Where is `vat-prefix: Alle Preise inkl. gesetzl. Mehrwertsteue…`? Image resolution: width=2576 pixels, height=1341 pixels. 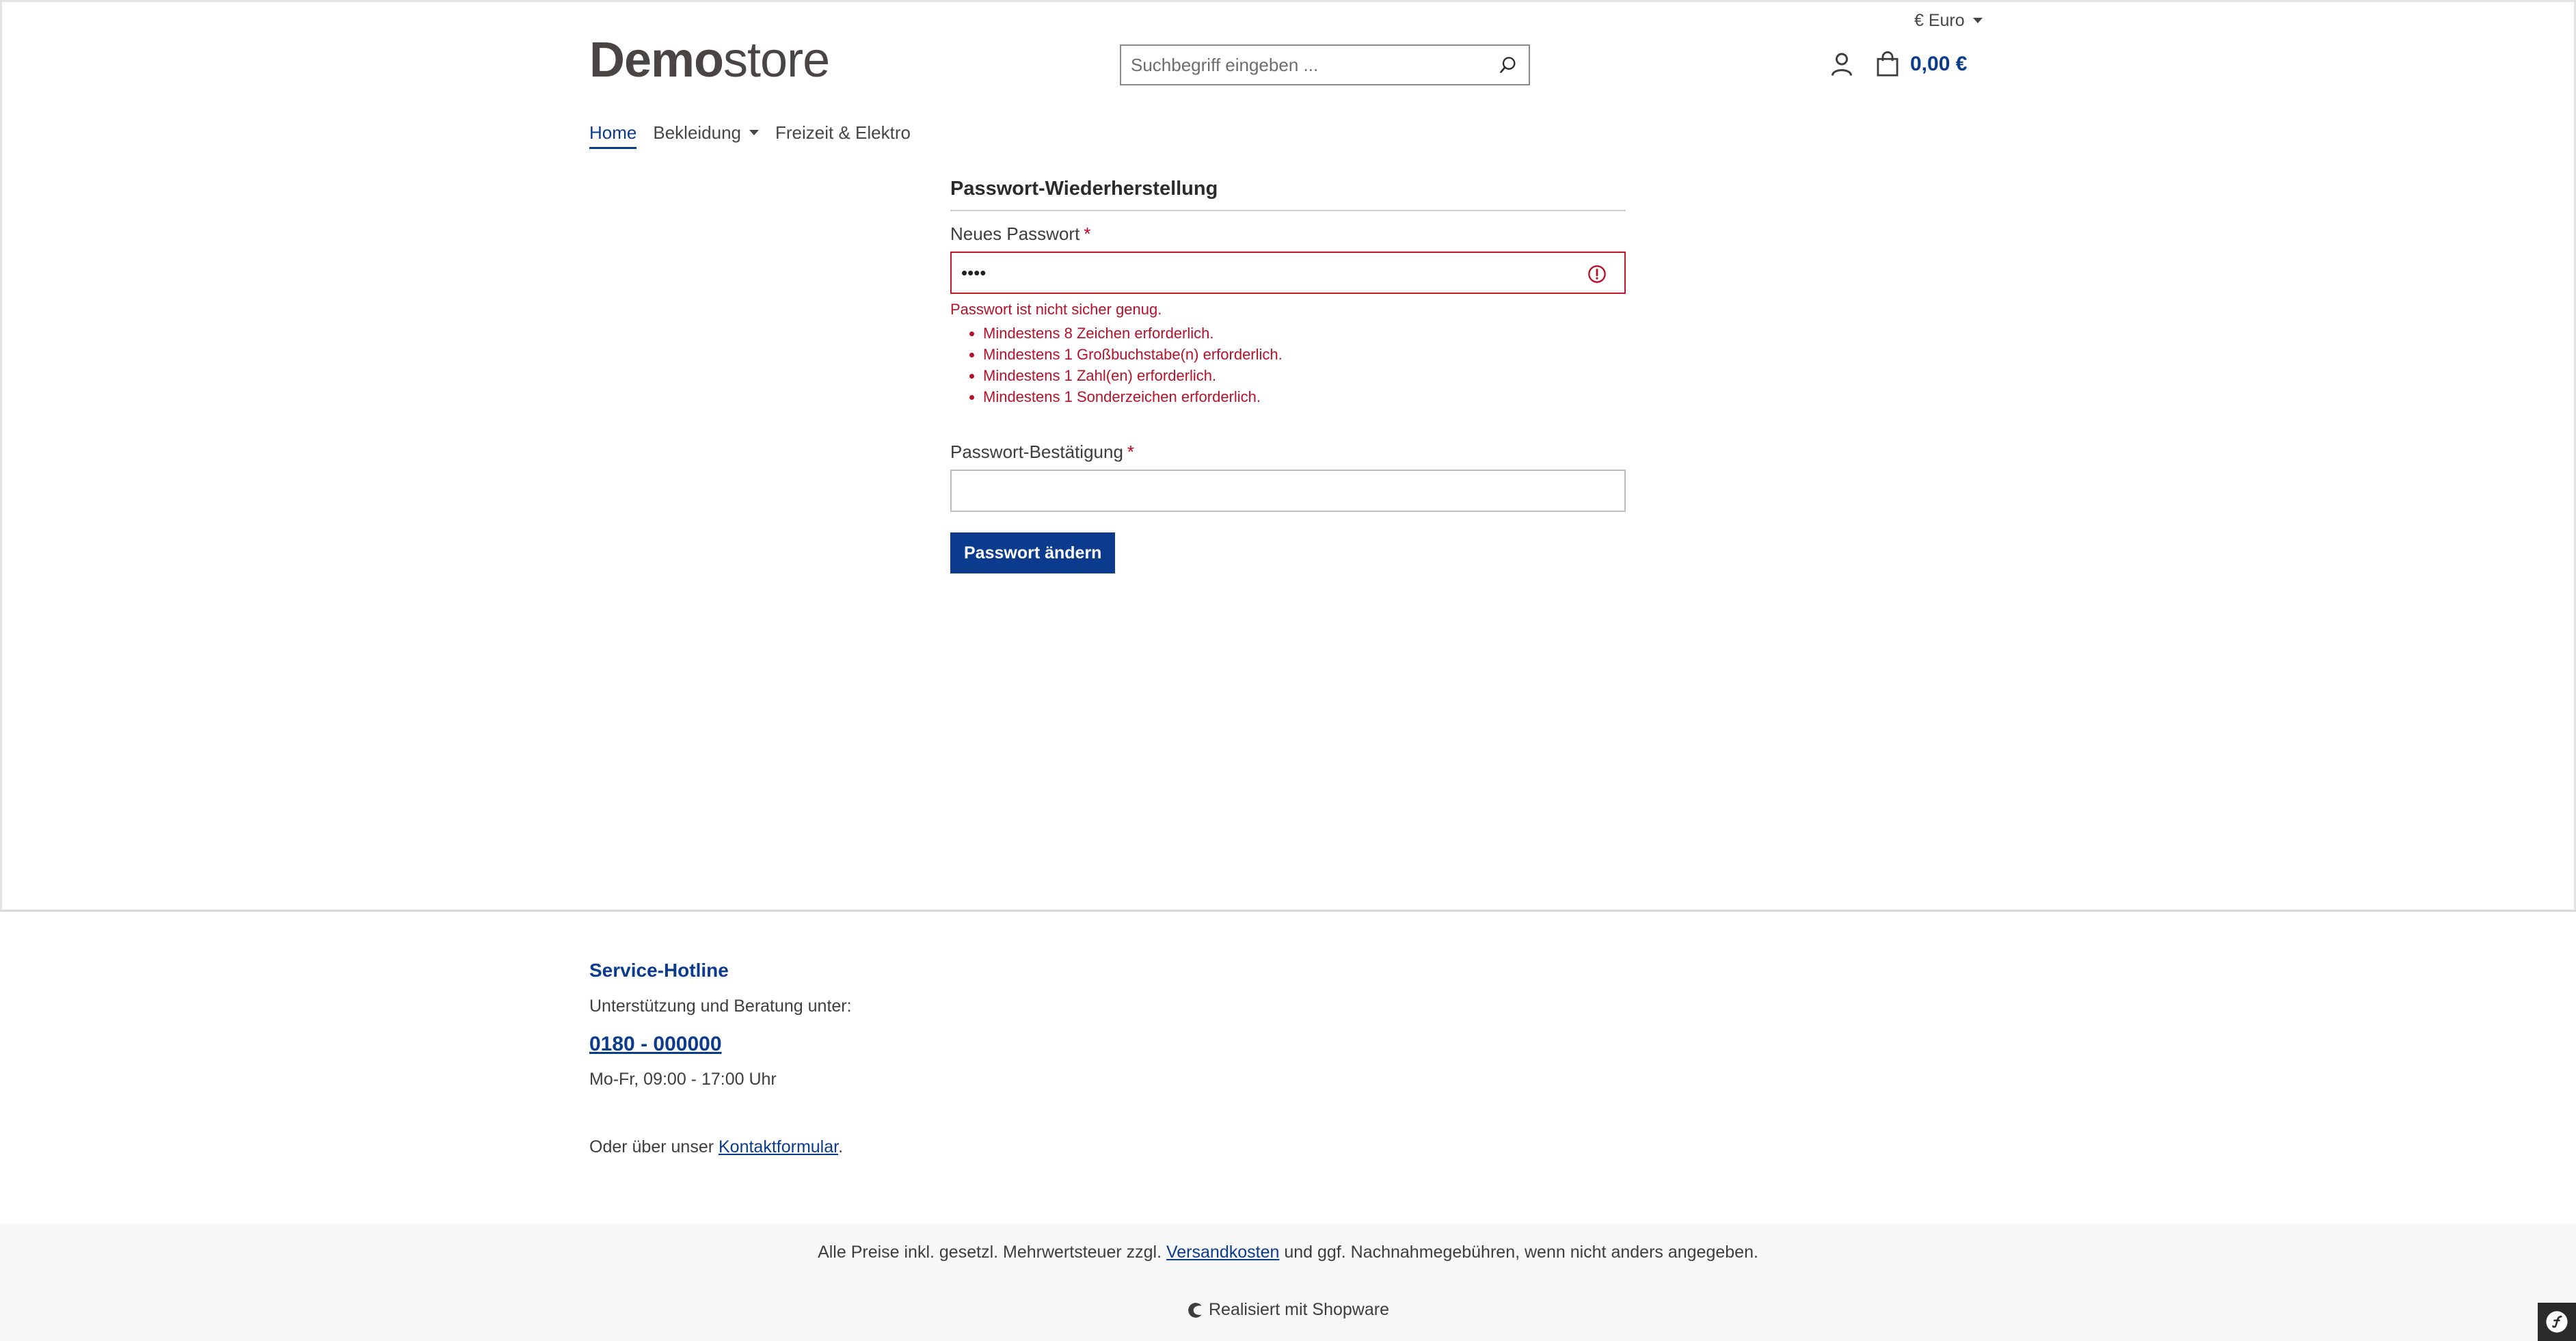 vat-prefix: Alle Preise inkl. gesetzl. Mehrwertsteue… is located at coordinates (992, 1253).